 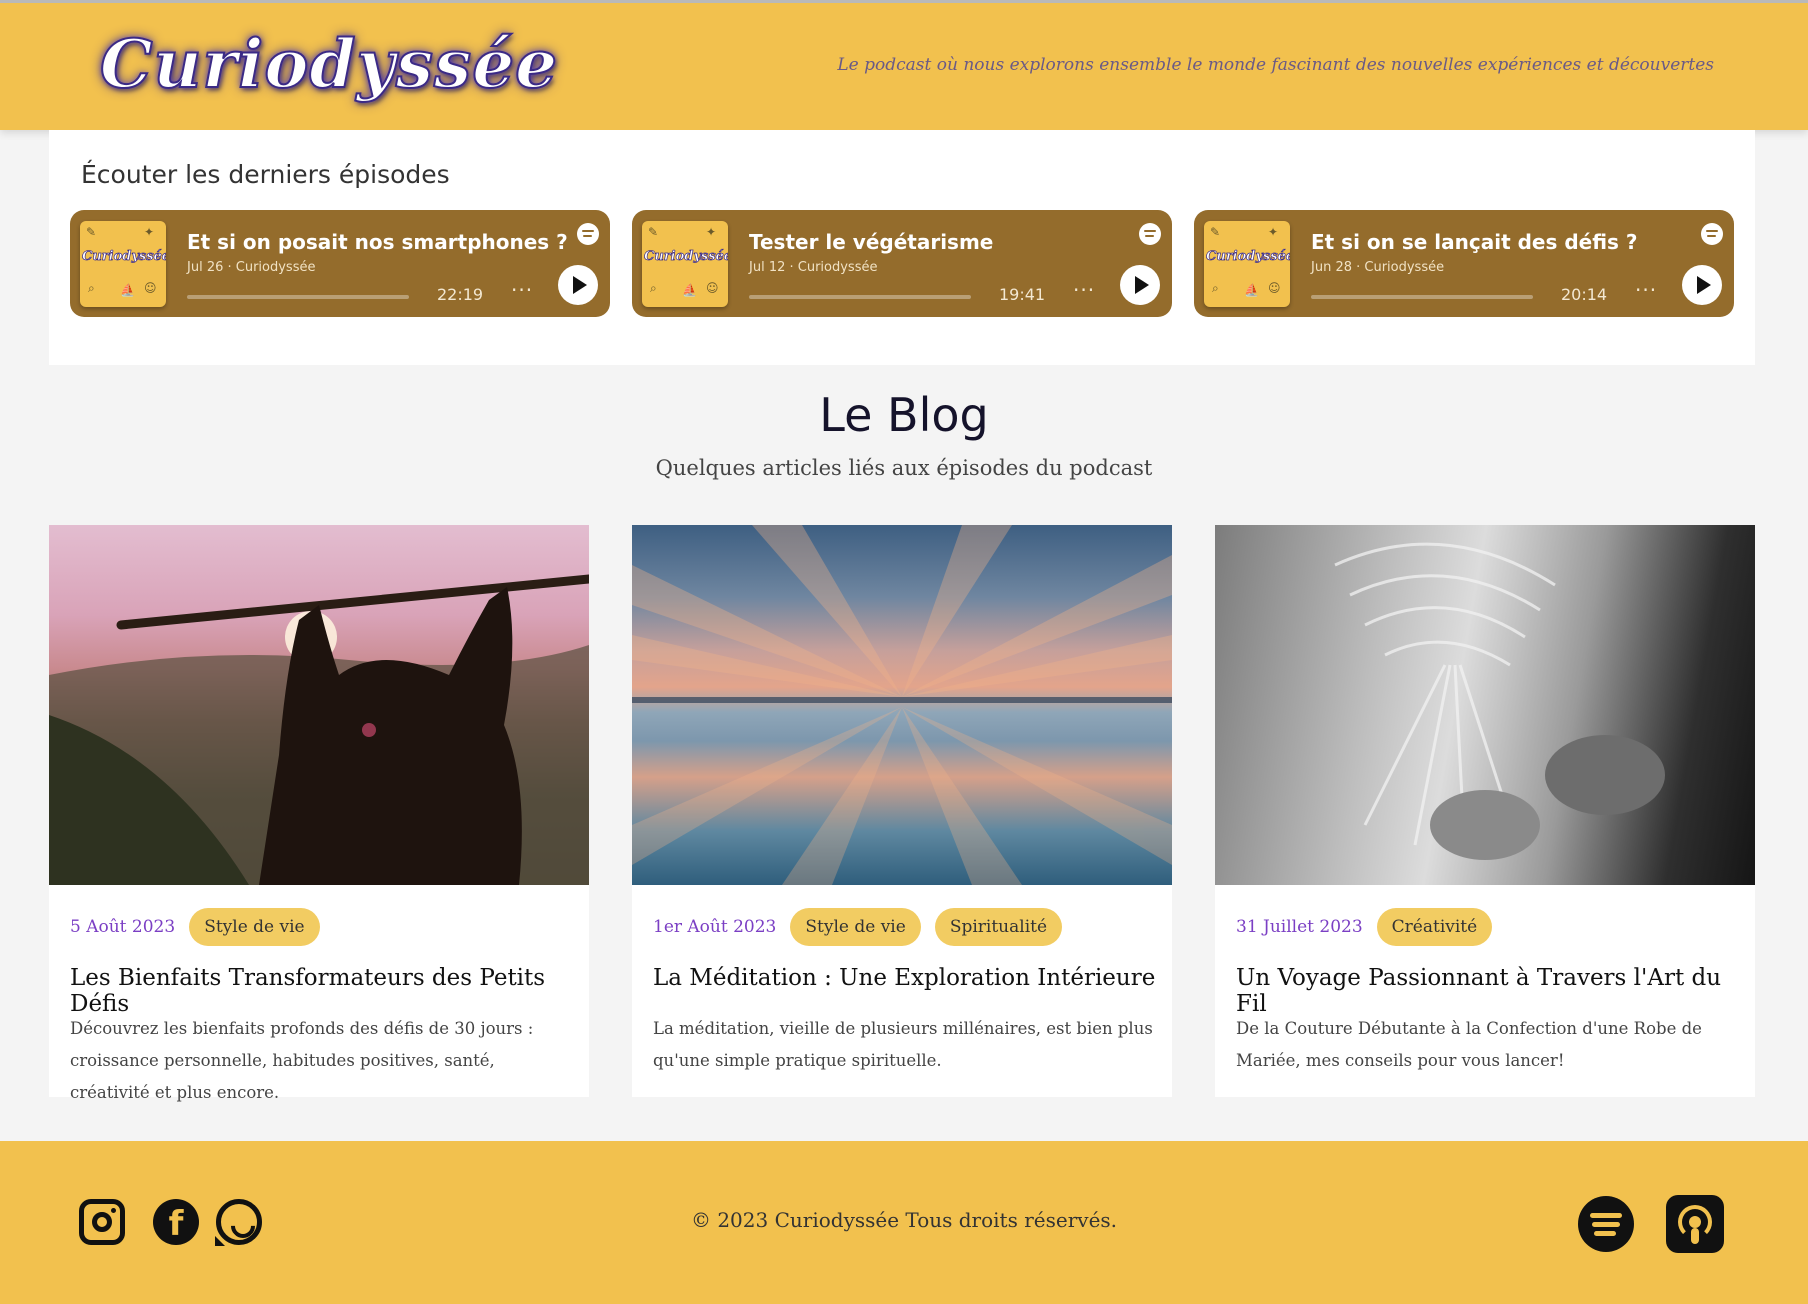 I want to click on episode-title: Tester le végétarisme, so click(x=871, y=242).